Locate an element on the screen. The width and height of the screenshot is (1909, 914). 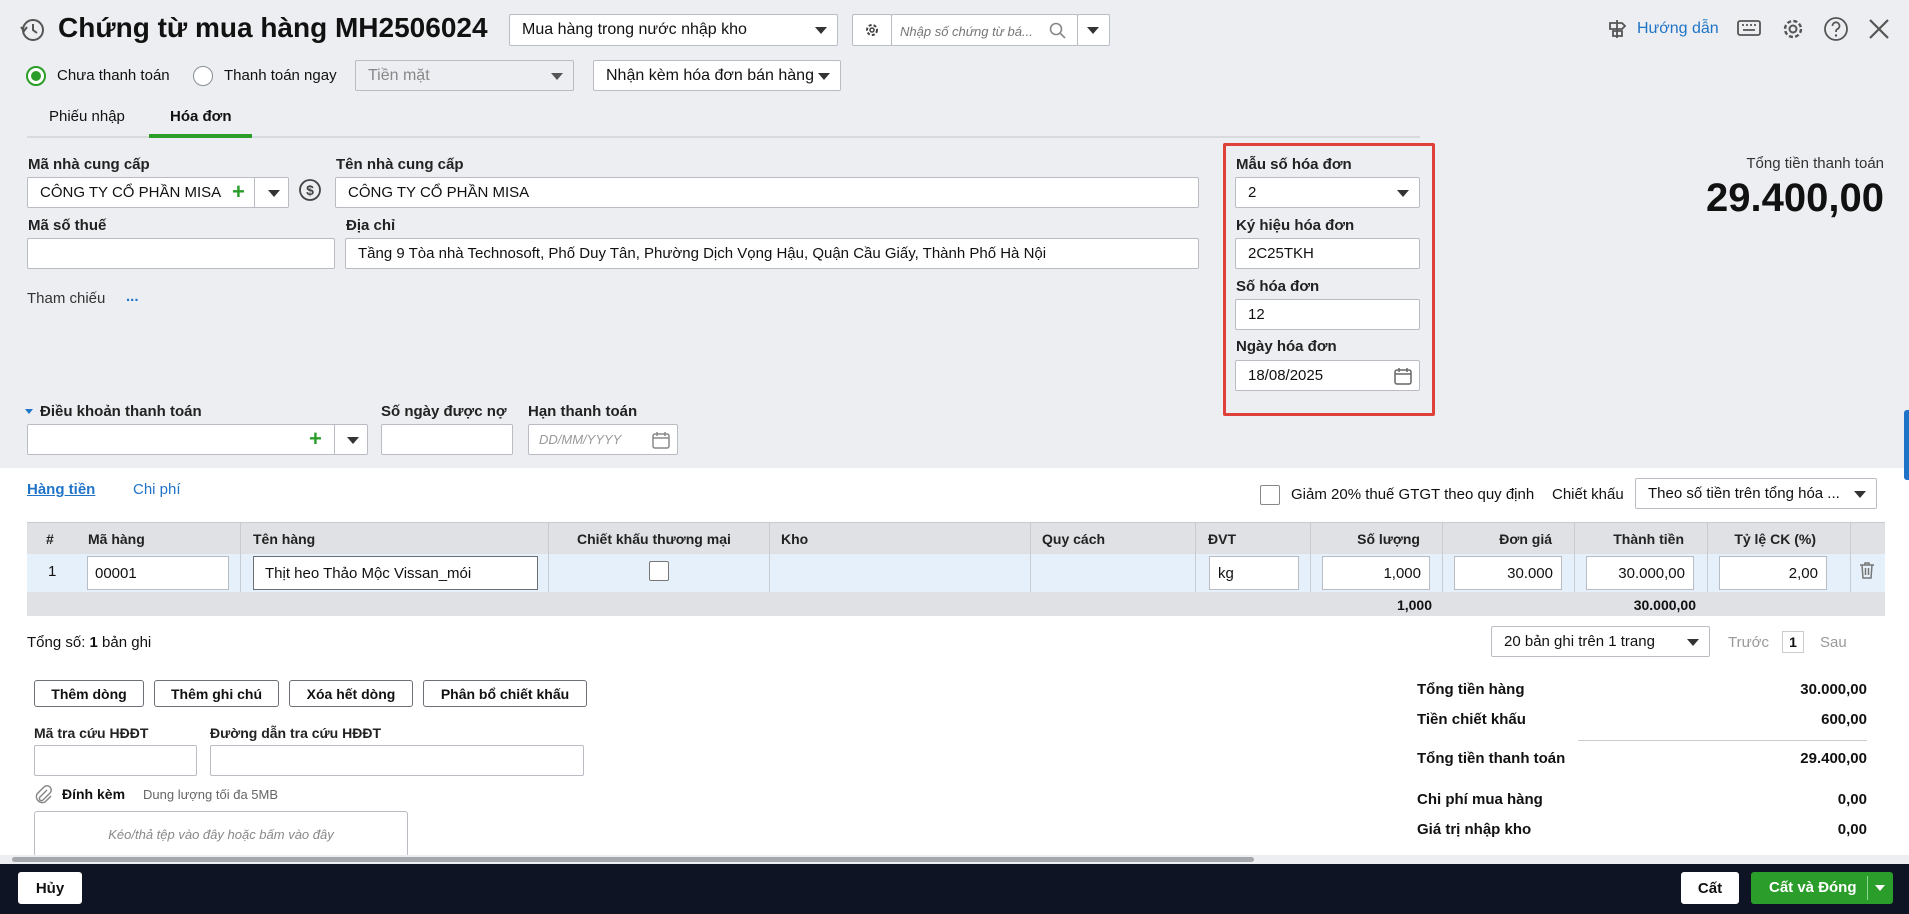
row-code-value: 00001 is located at coordinates (116, 573).